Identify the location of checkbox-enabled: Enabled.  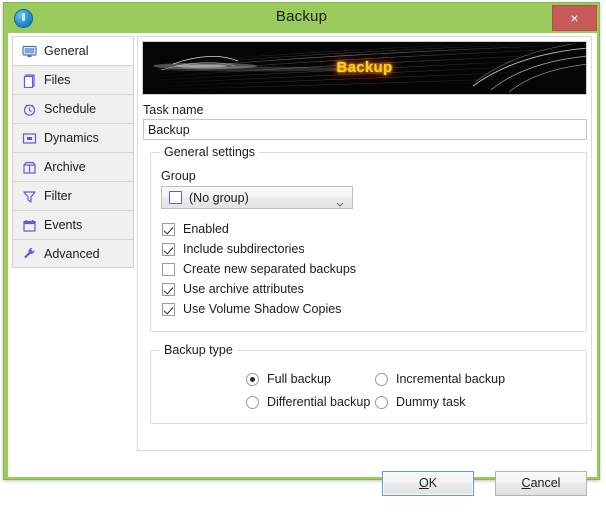
(195, 229).